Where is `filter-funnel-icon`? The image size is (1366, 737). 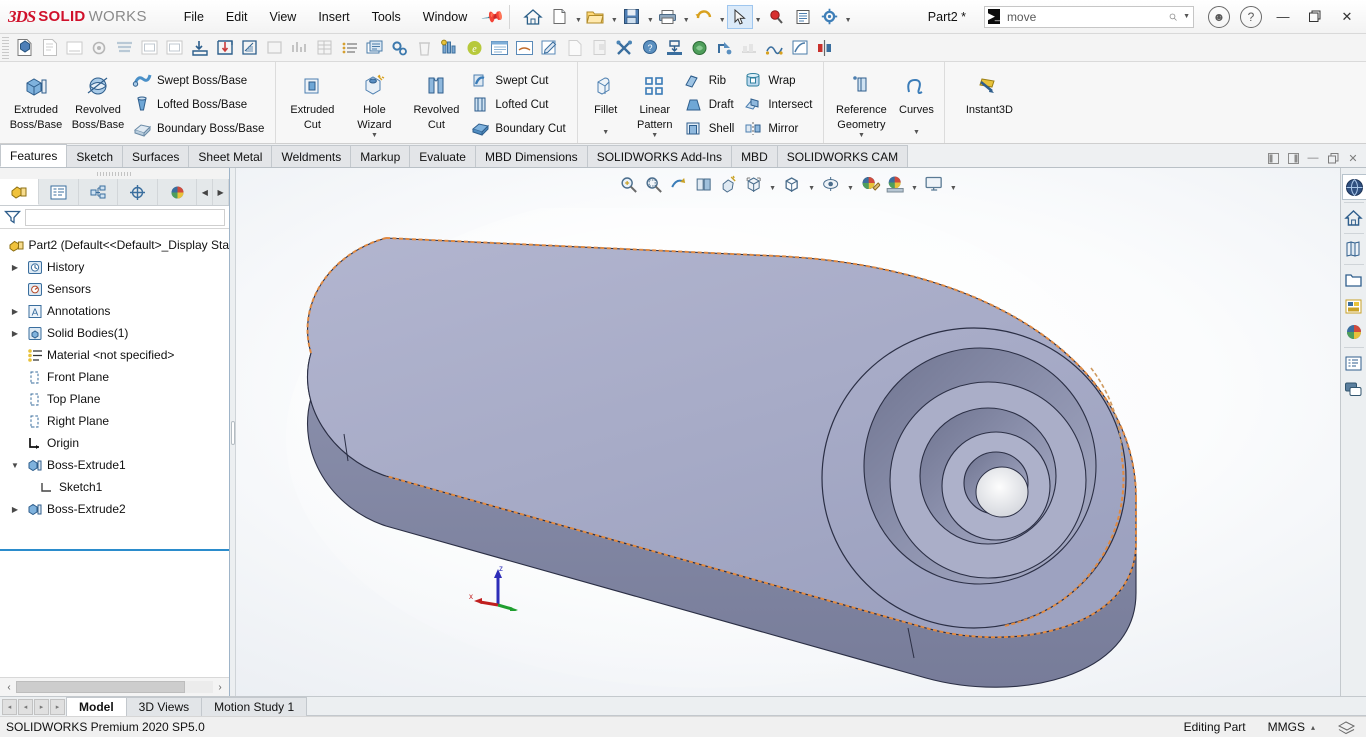
filter-funnel-icon is located at coordinates (12, 217).